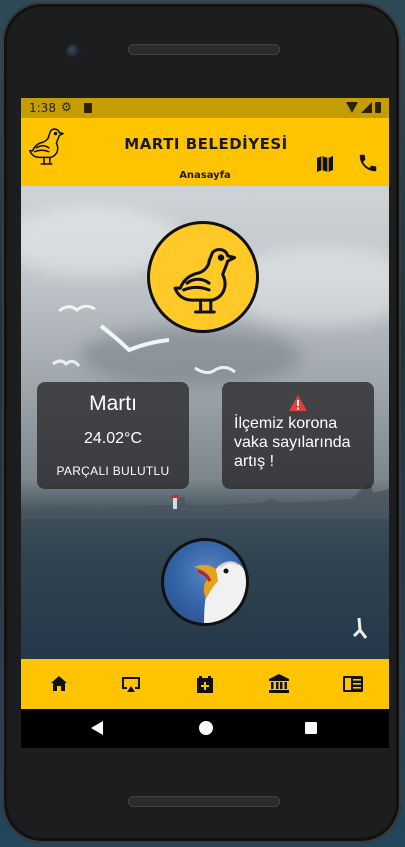  Describe the element at coordinates (368, 163) in the screenshot. I see `phone-icon` at that location.